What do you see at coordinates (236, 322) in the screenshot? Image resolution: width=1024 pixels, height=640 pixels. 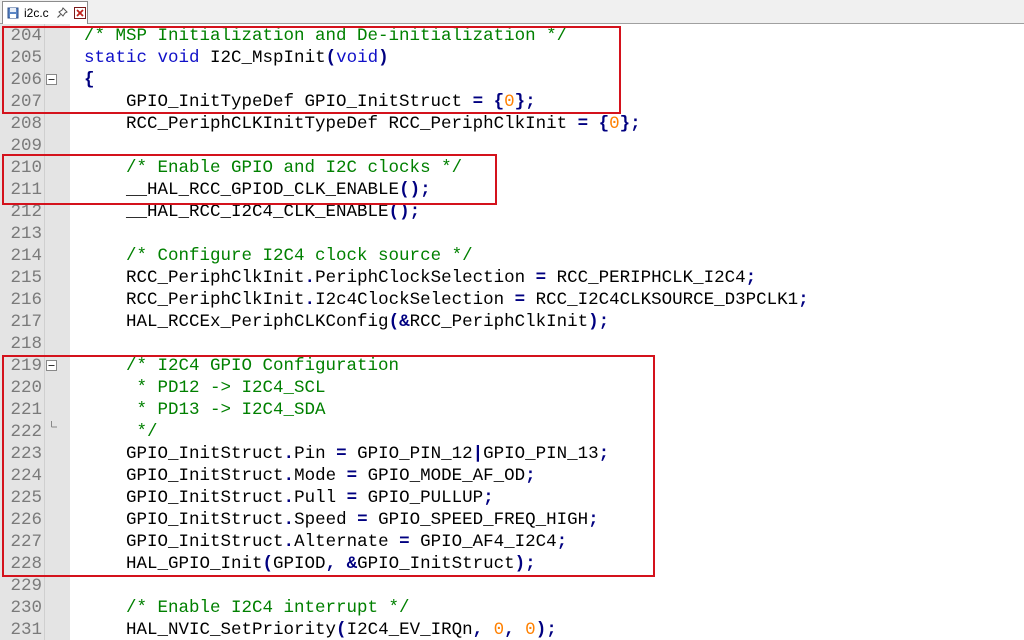 I see `code-token: HAL_RCCEx_PeriphCLKConfig` at bounding box center [236, 322].